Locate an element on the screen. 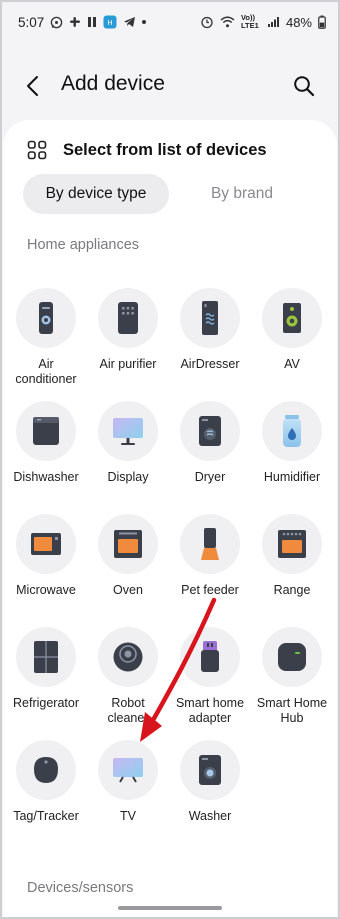  device-label: Smart home adapter is located at coordinates (210, 710).